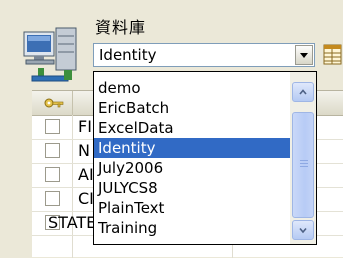 This screenshot has width=343, height=258. Describe the element at coordinates (192, 128) in the screenshot. I see `dropdown-option: ExcelData` at that location.